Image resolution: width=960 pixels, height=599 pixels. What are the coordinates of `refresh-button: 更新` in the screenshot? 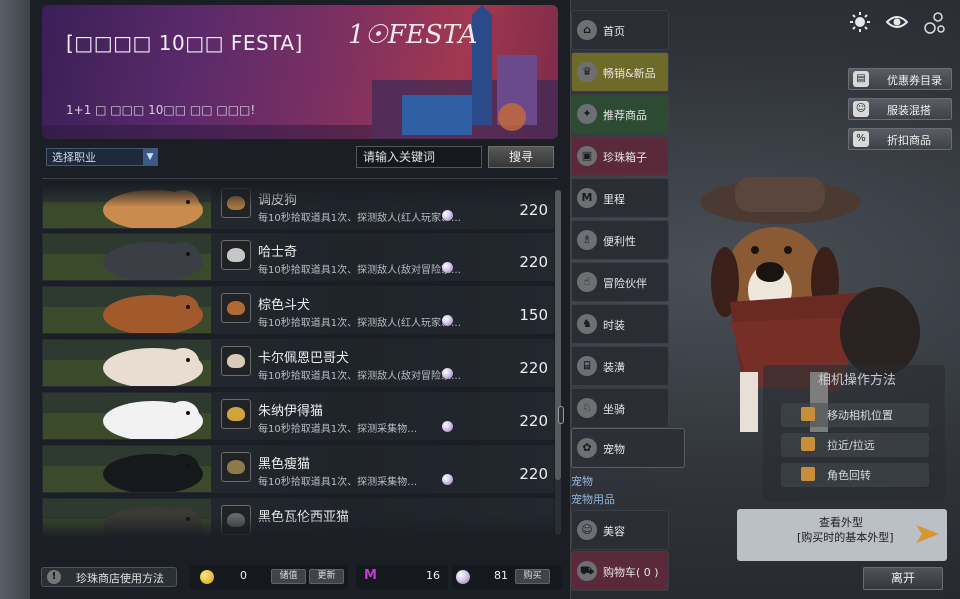 It's located at (326, 576).